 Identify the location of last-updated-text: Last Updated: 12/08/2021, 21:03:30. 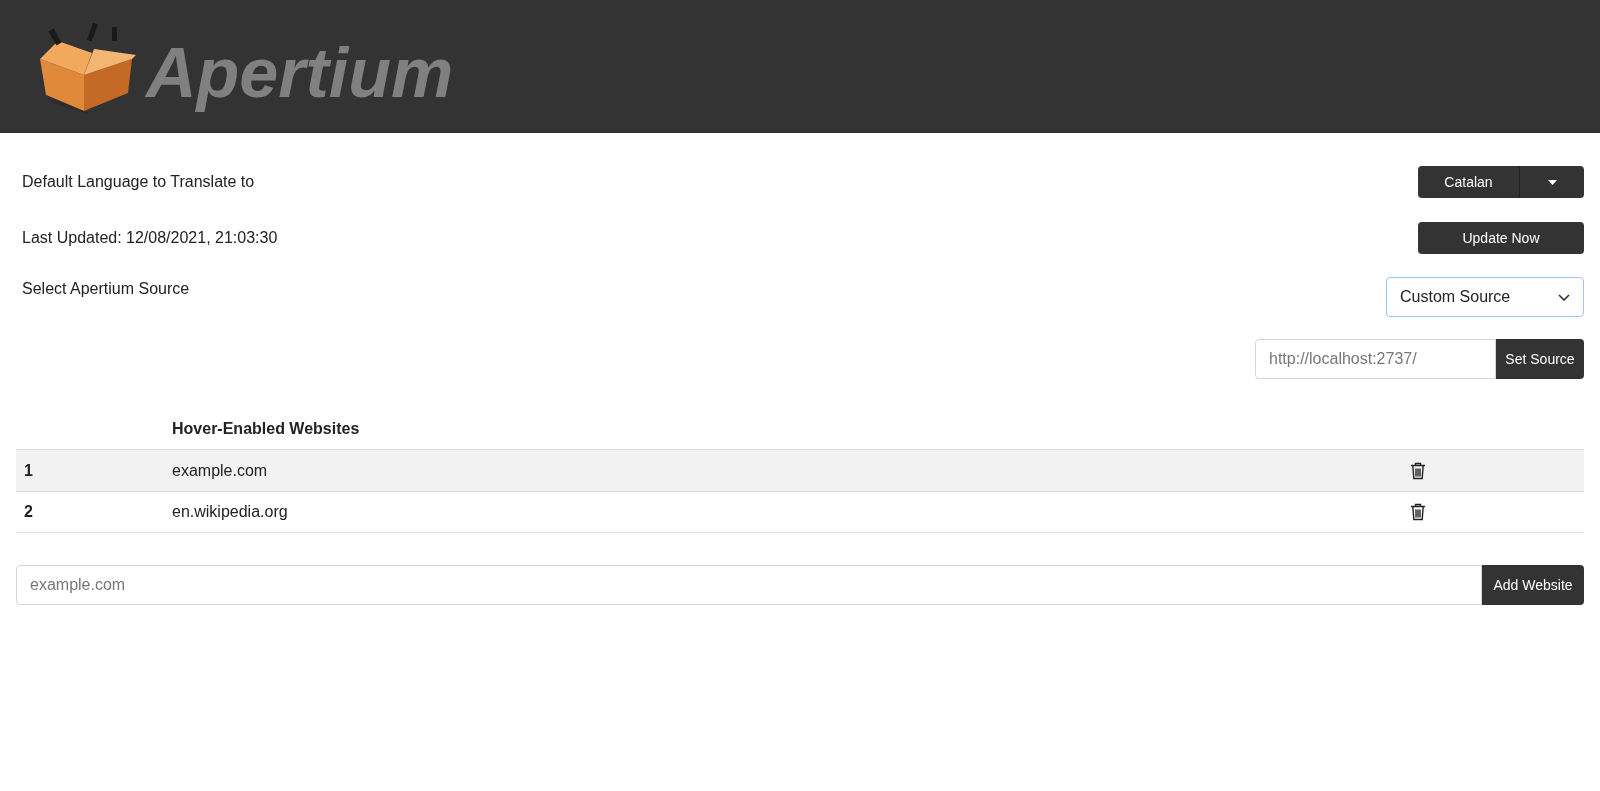
(150, 238).